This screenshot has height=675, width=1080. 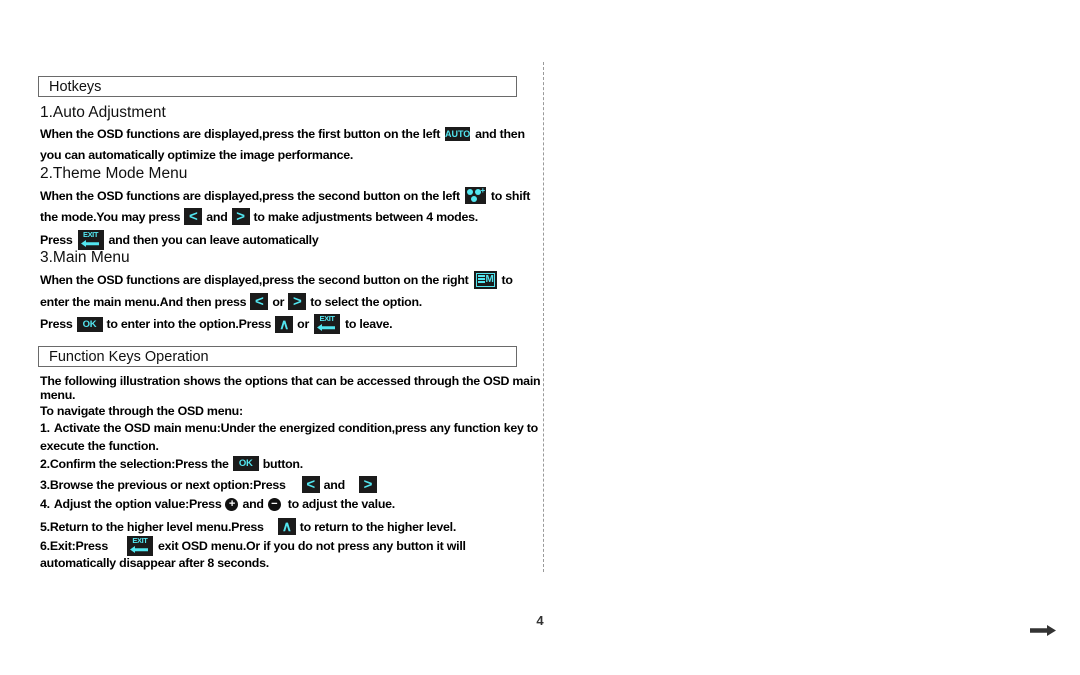 What do you see at coordinates (85, 257) in the screenshot?
I see `heading-main-menu: 3.Main Menu` at bounding box center [85, 257].